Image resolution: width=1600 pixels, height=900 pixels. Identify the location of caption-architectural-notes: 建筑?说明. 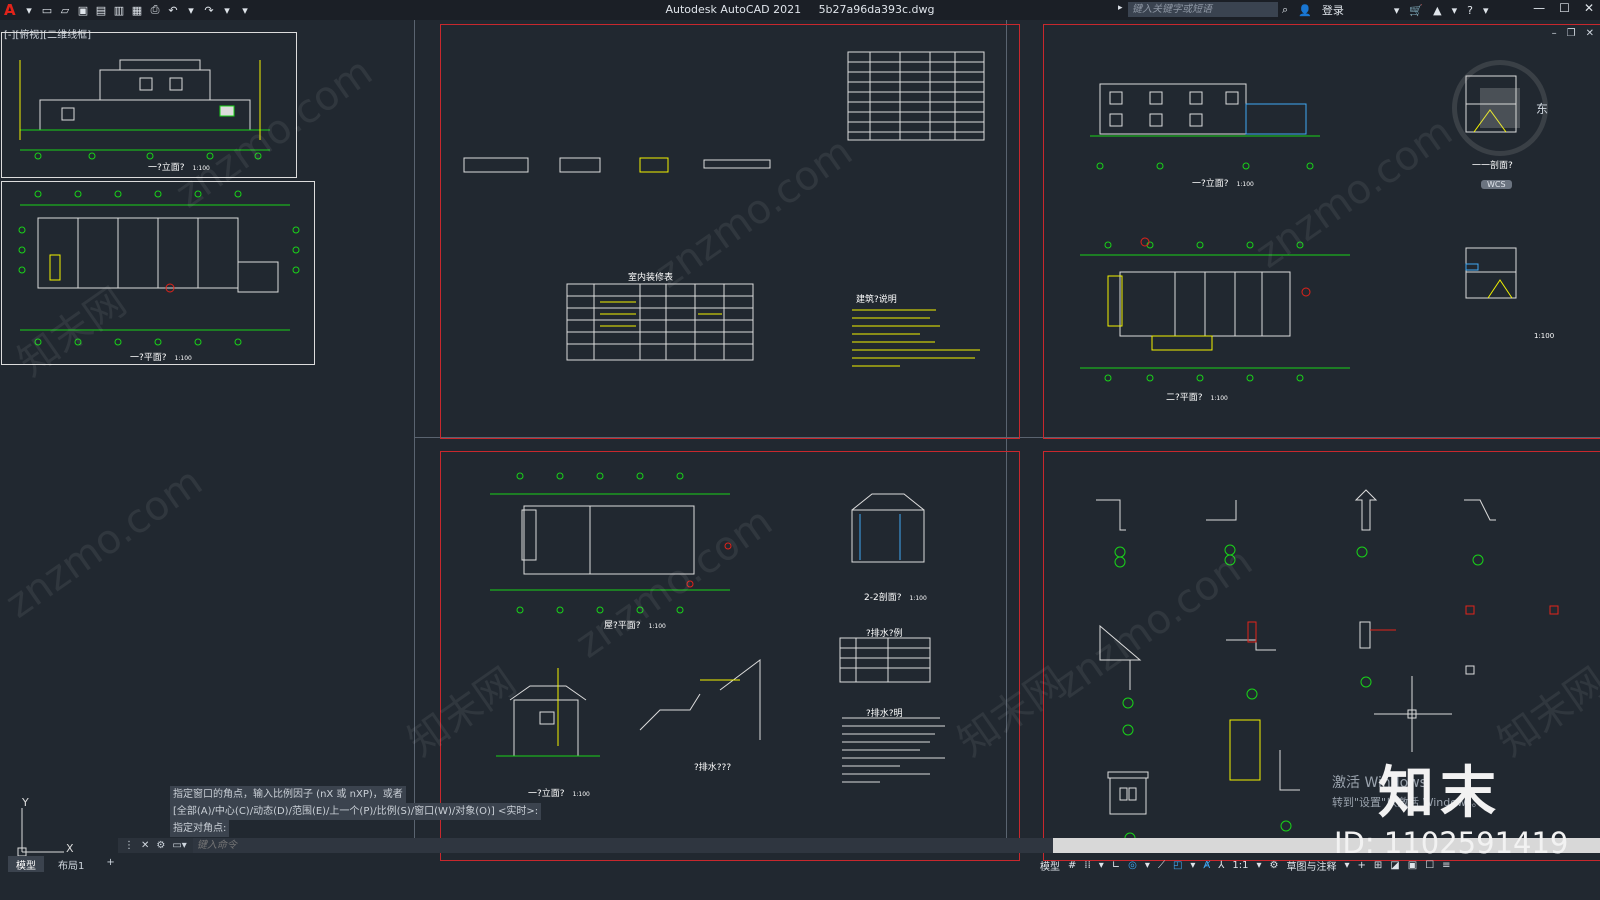
(876, 300).